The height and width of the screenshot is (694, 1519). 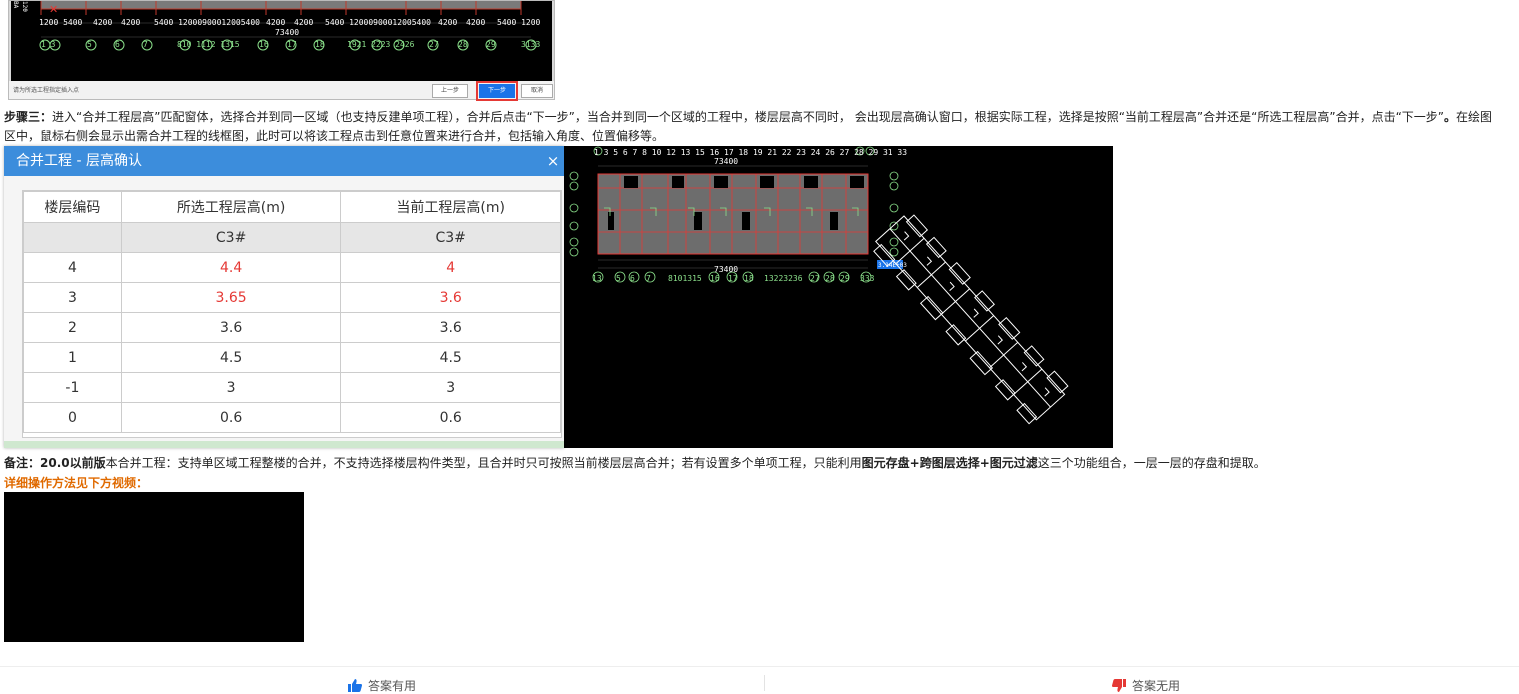 I want to click on feedback-divider, so click(x=764, y=683).